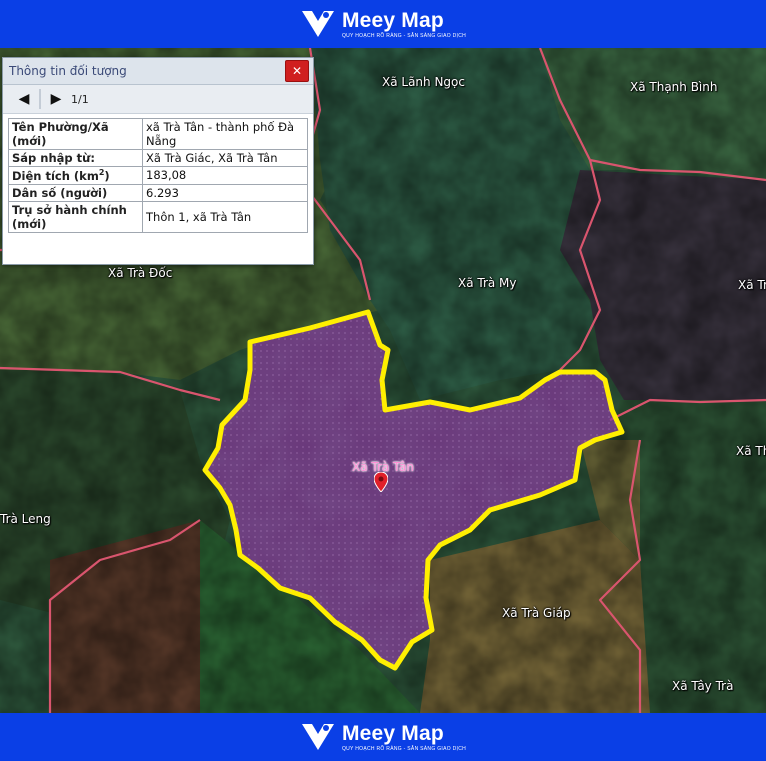 The image size is (766, 761). What do you see at coordinates (107, 175) in the screenshot?
I see `row-key-end: )` at bounding box center [107, 175].